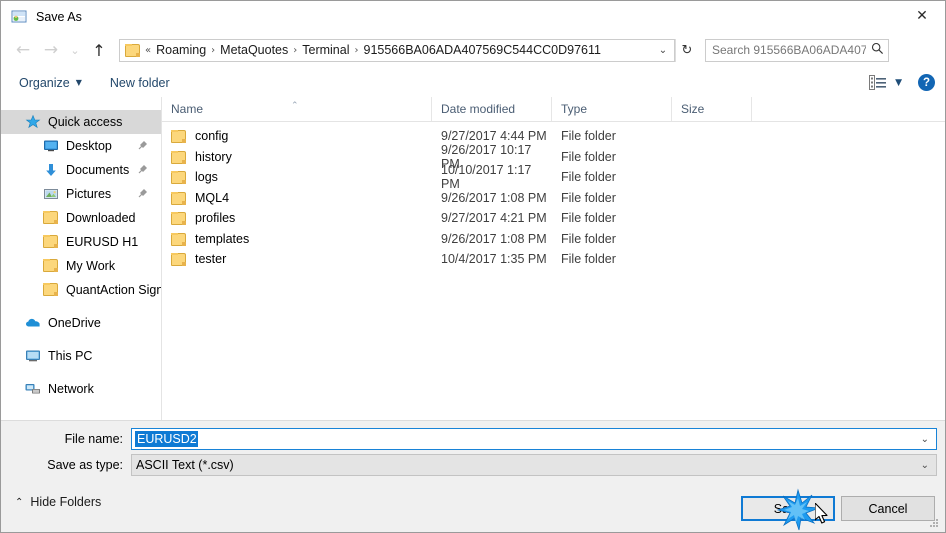 The width and height of the screenshot is (946, 533). Describe the element at coordinates (473, 16) in the screenshot. I see `title-bar: Save As ✕` at that location.